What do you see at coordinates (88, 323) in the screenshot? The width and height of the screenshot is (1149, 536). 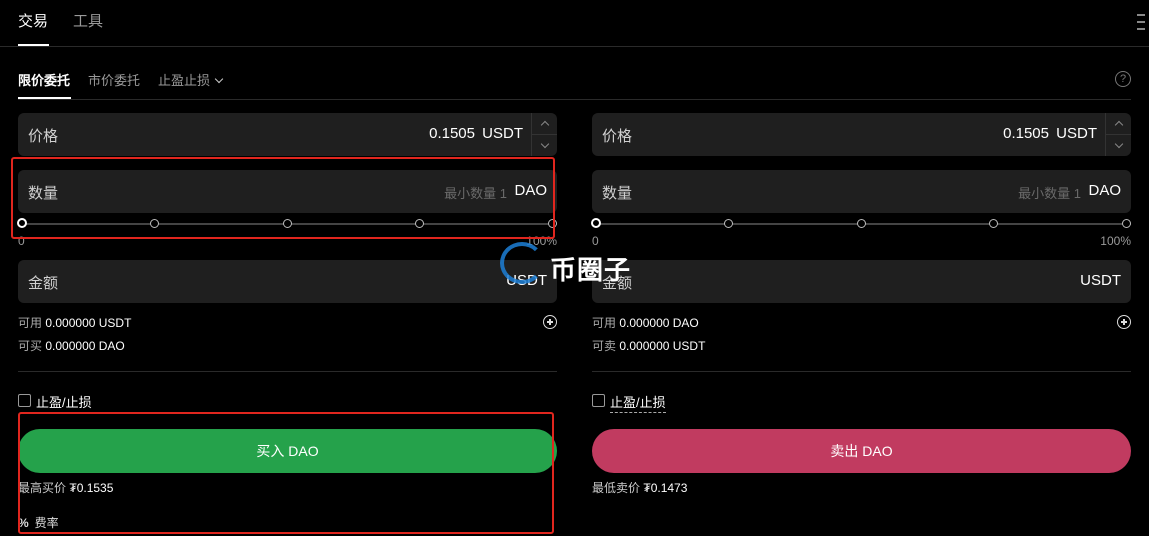 I see `available-value: 0.000000 USDT` at bounding box center [88, 323].